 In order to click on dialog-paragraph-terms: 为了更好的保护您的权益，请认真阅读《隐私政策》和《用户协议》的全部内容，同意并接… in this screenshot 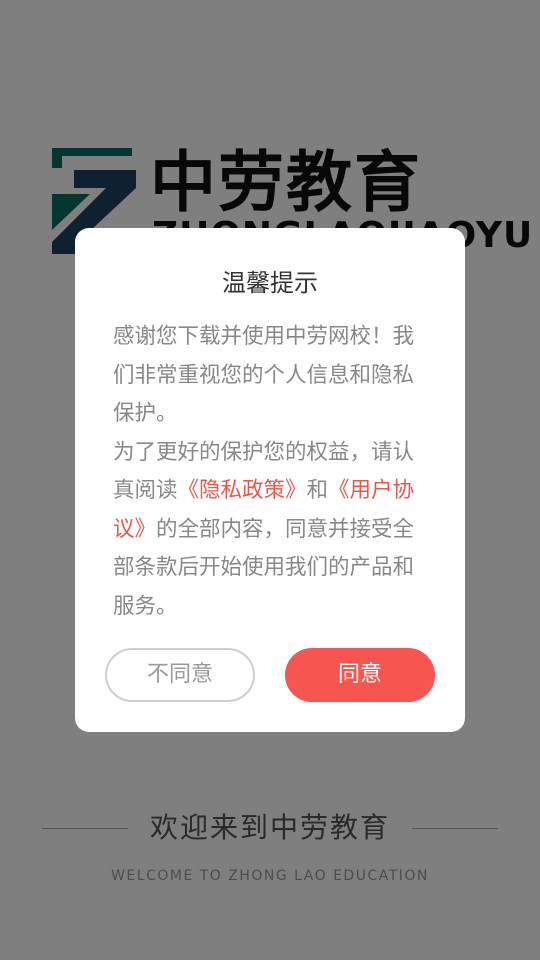, I will do `click(268, 530)`.